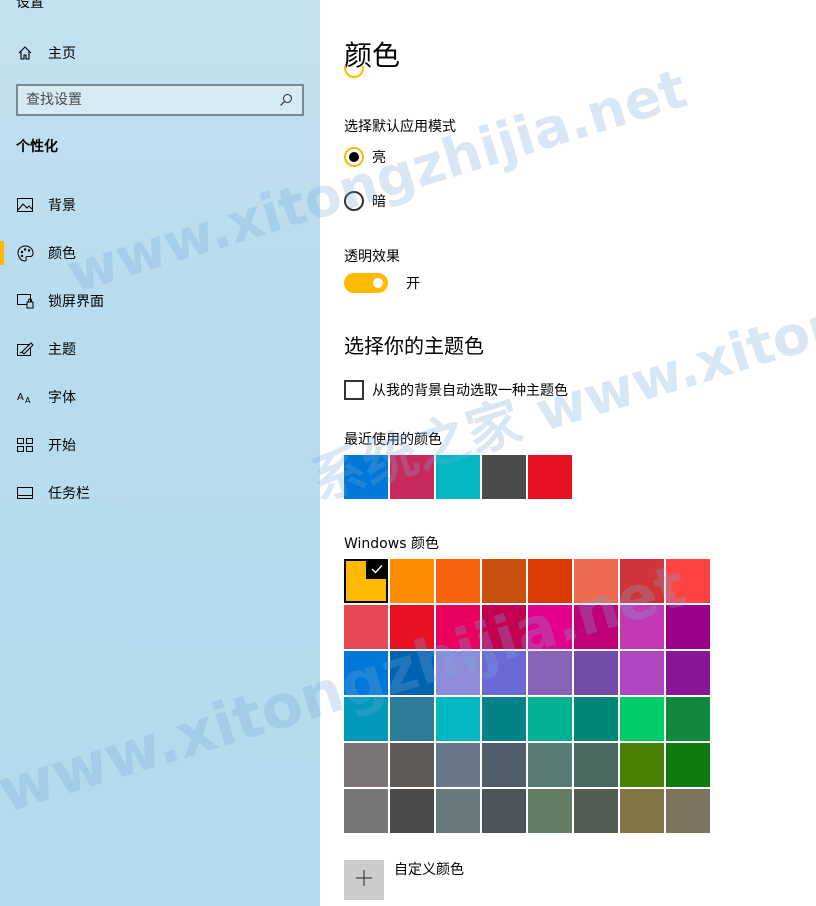  I want to click on lock-screen-icon, so click(25, 301).